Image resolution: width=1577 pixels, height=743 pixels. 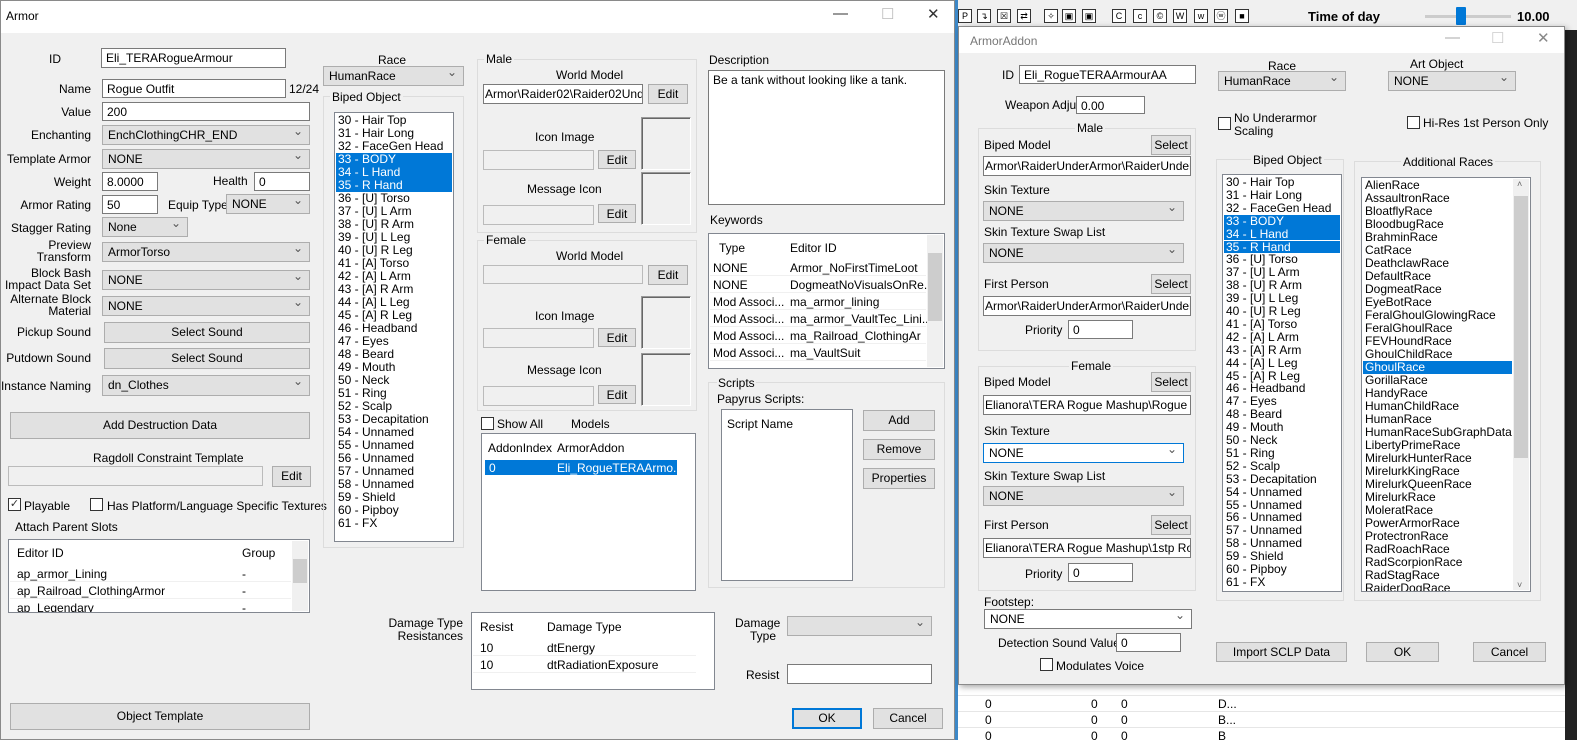 What do you see at coordinates (538, 338) in the screenshot?
I see `female-icon-image-field` at bounding box center [538, 338].